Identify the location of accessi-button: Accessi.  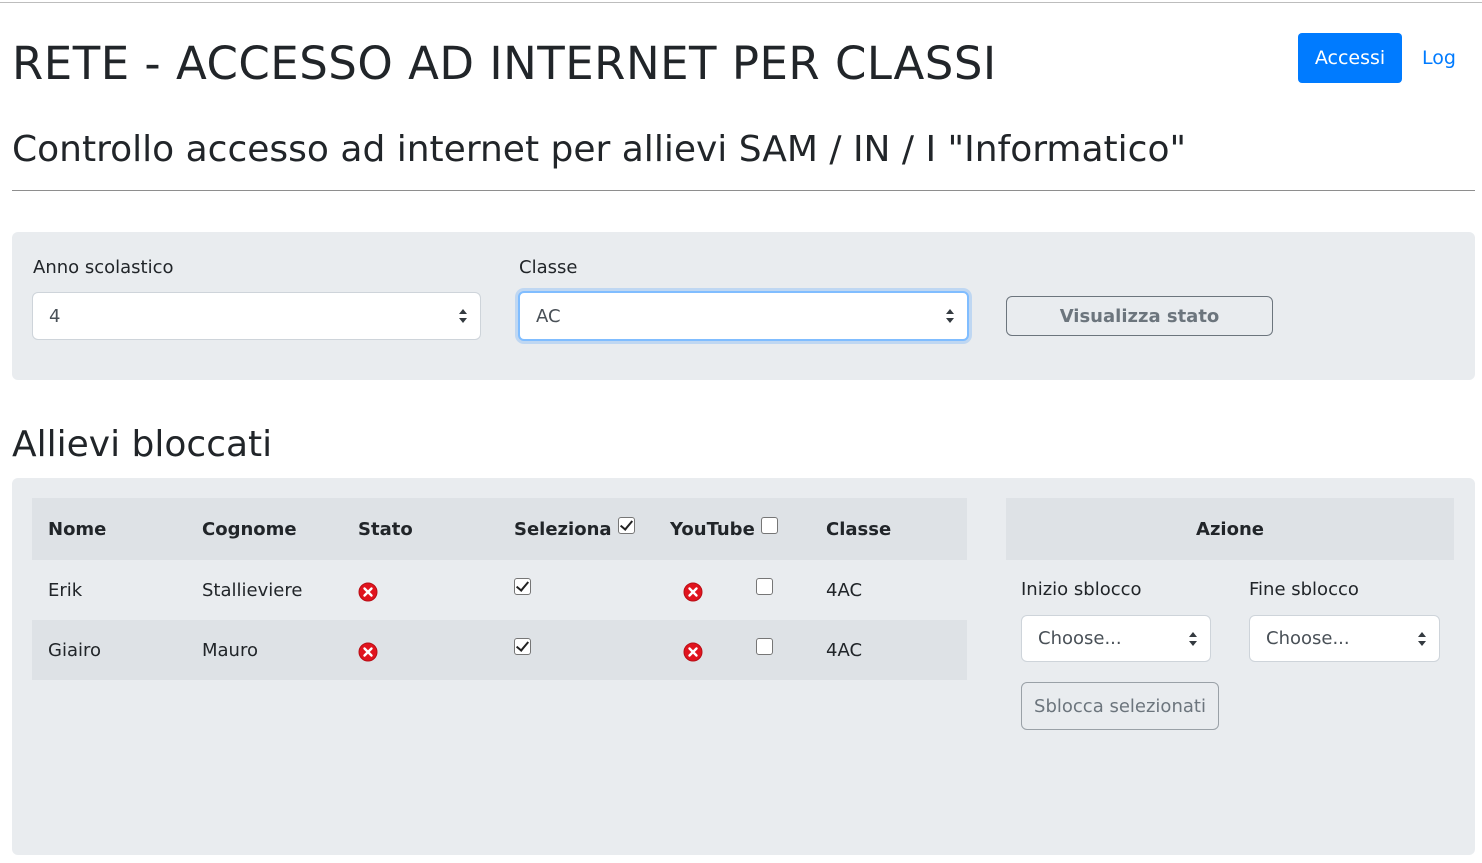
(1350, 58).